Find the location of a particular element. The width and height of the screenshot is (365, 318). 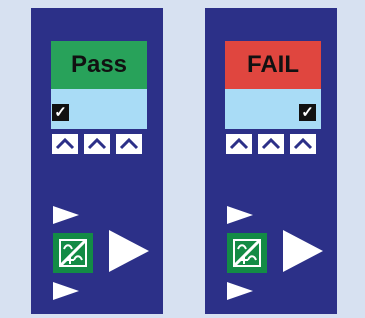

arrow-controls-left is located at coordinates (100, 144).